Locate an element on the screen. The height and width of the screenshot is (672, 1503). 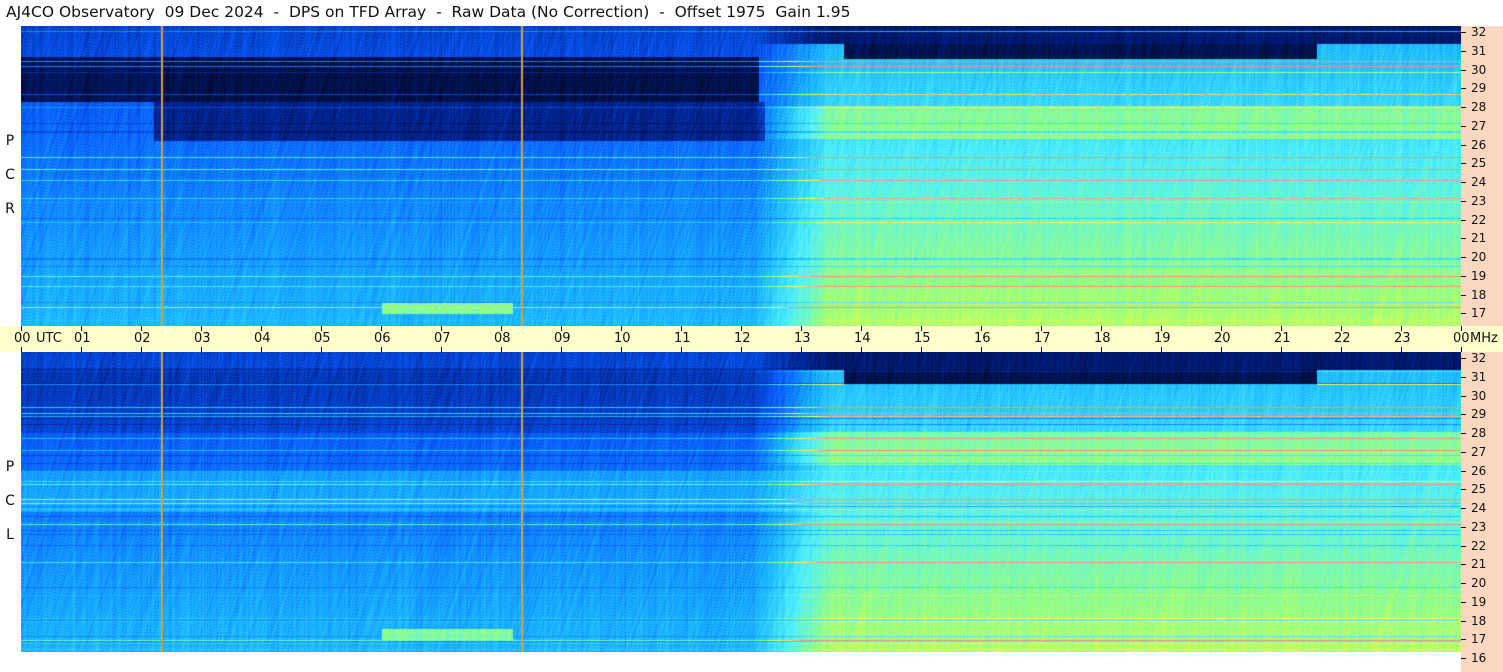
time-tick-label: 07 is located at coordinates (442, 338).